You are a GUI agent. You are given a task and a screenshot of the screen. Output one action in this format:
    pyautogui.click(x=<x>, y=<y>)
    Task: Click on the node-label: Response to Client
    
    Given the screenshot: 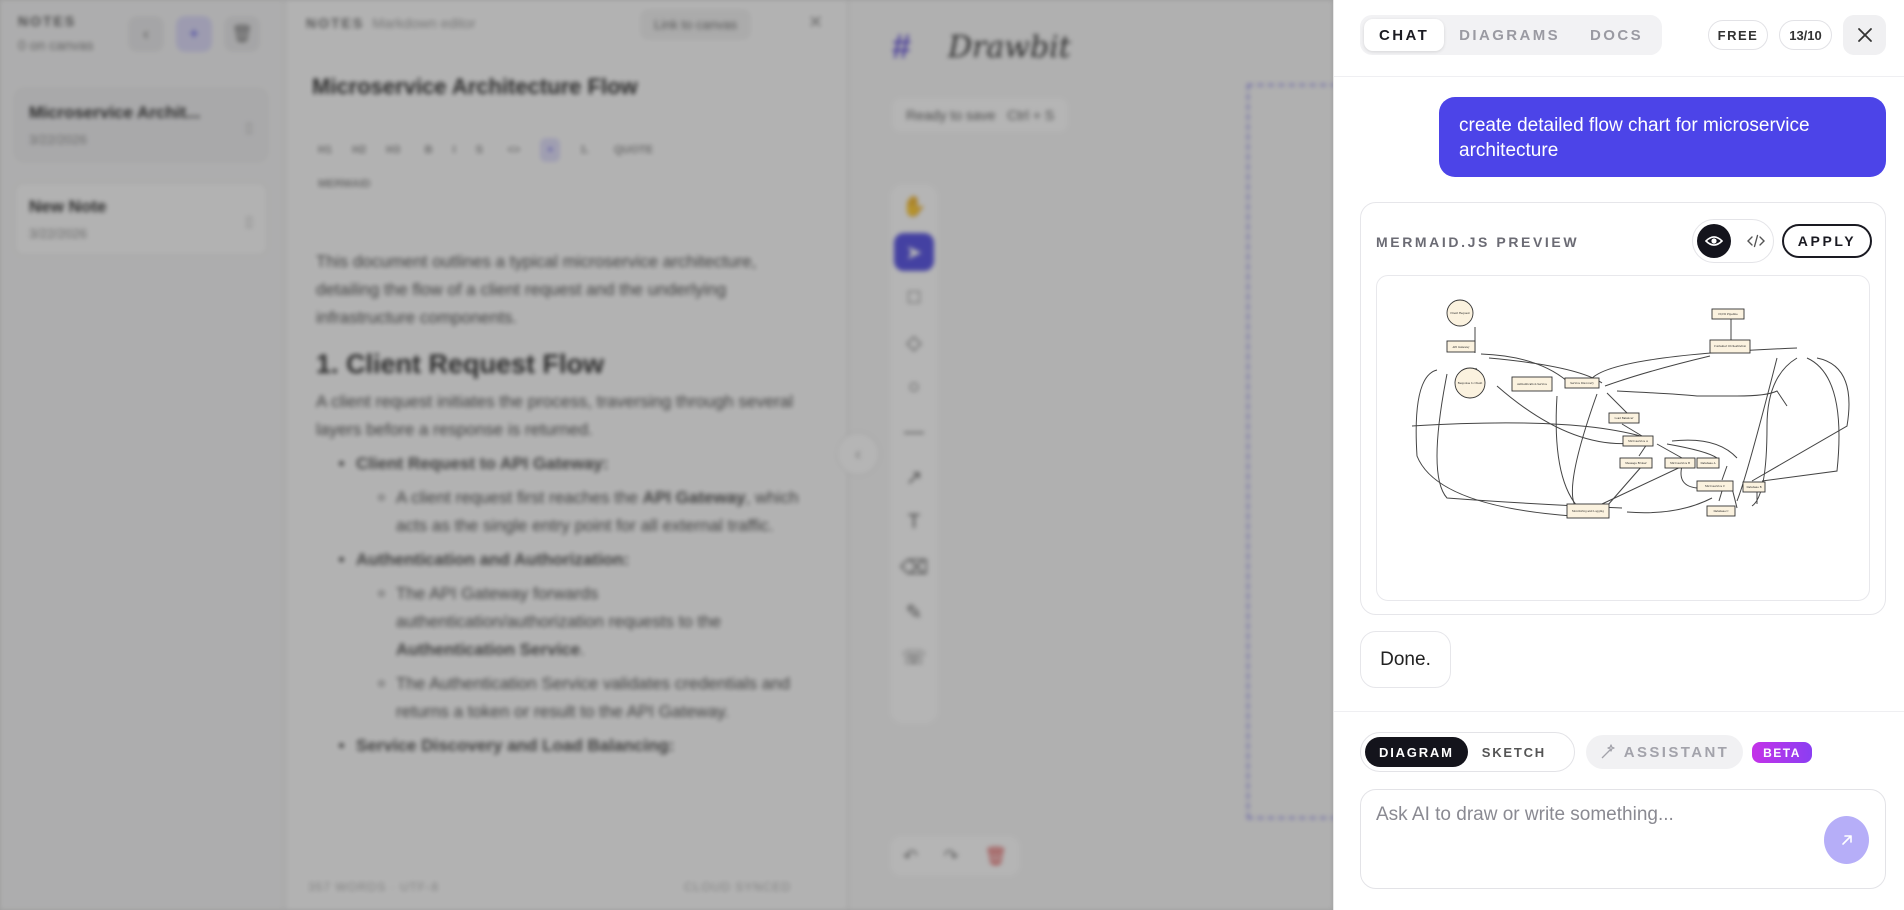 What is the action you would take?
    pyautogui.click(x=1471, y=383)
    